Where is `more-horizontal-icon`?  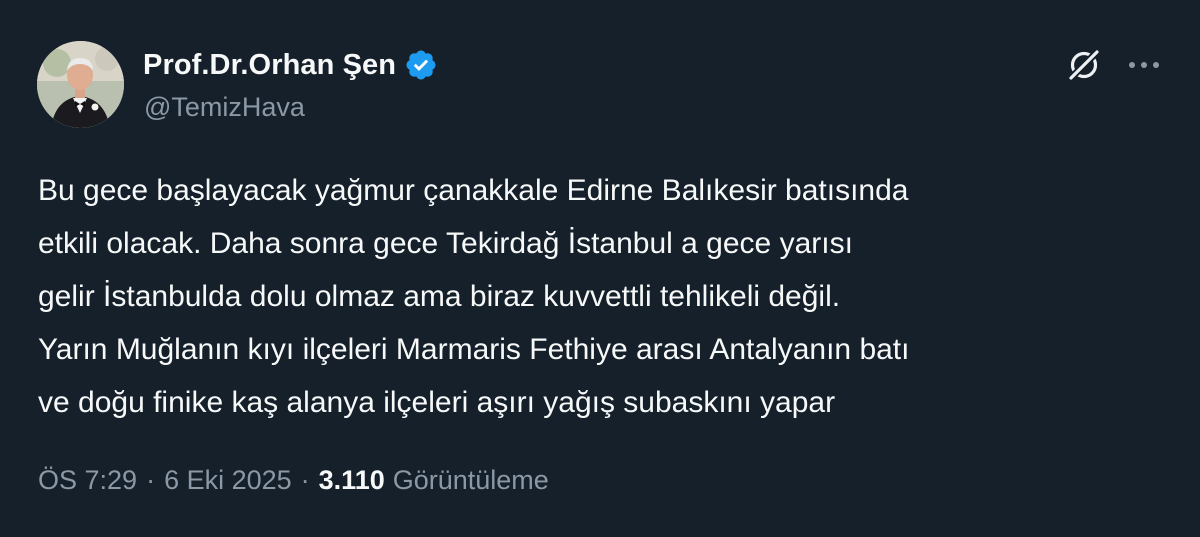
more-horizontal-icon is located at coordinates (1144, 67).